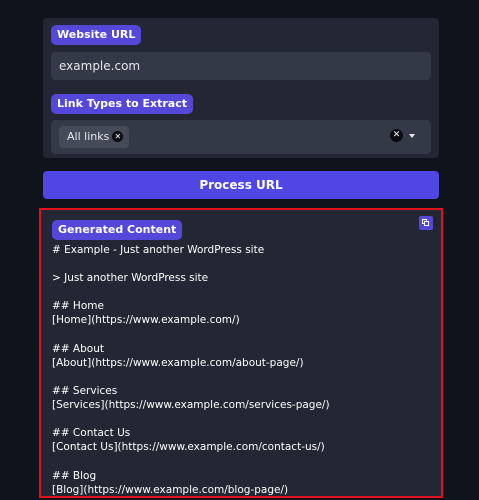 The width and height of the screenshot is (479, 500). Describe the element at coordinates (91, 433) in the screenshot. I see `content-line: ## Contact Us` at that location.